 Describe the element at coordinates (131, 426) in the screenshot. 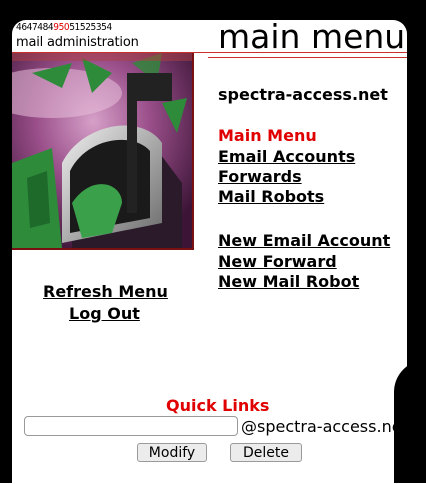

I see `quick-links-account-input` at that location.